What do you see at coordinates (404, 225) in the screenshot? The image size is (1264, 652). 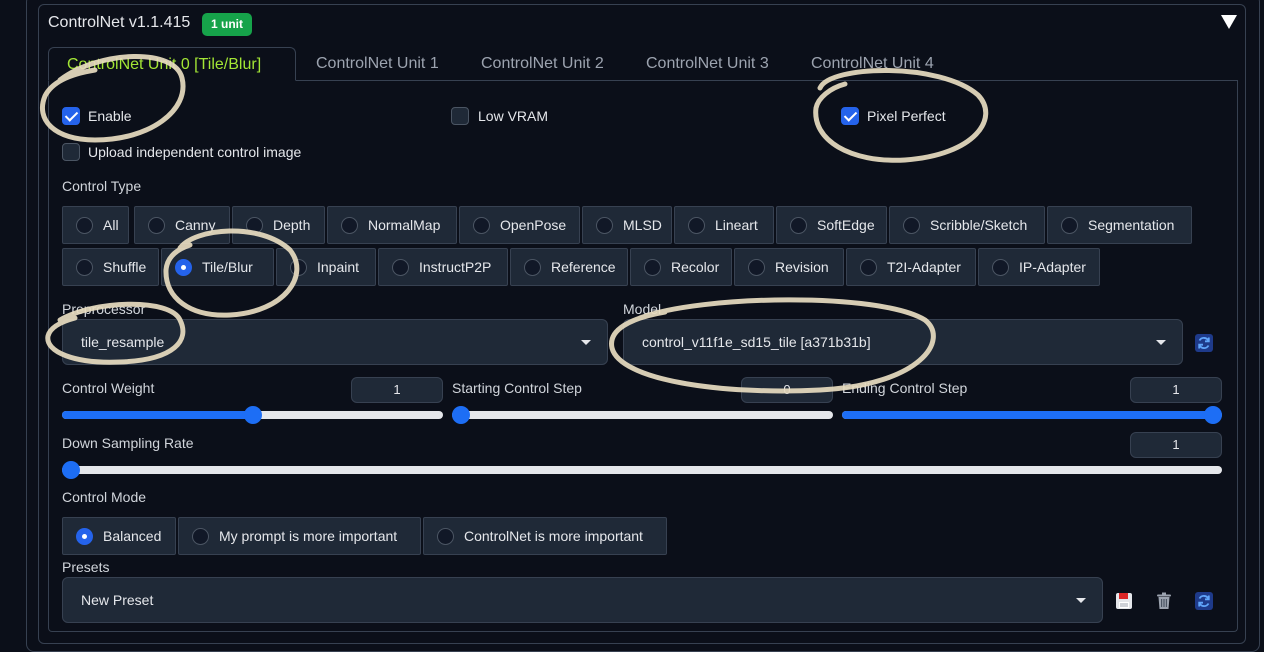 I see `option-label: NormalMap` at bounding box center [404, 225].